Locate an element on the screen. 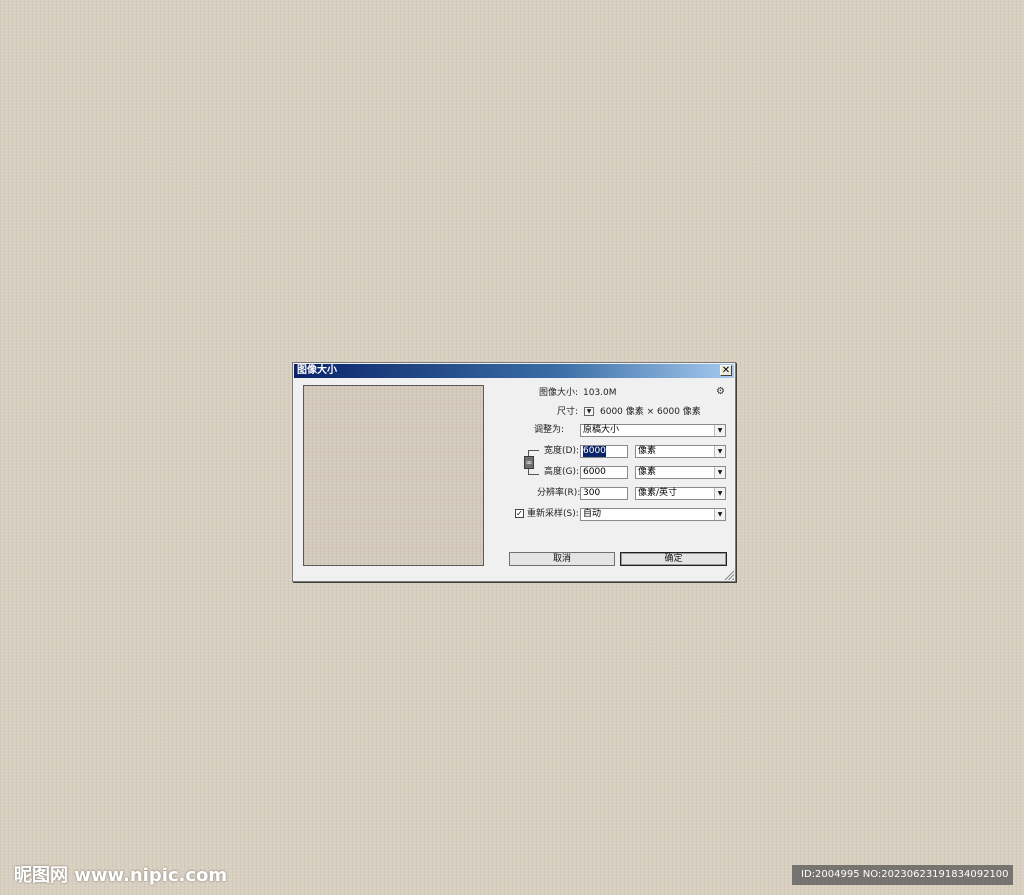 The height and width of the screenshot is (895, 1024). resolution-unit-select: 像素/英寸 ▼ is located at coordinates (680, 493).